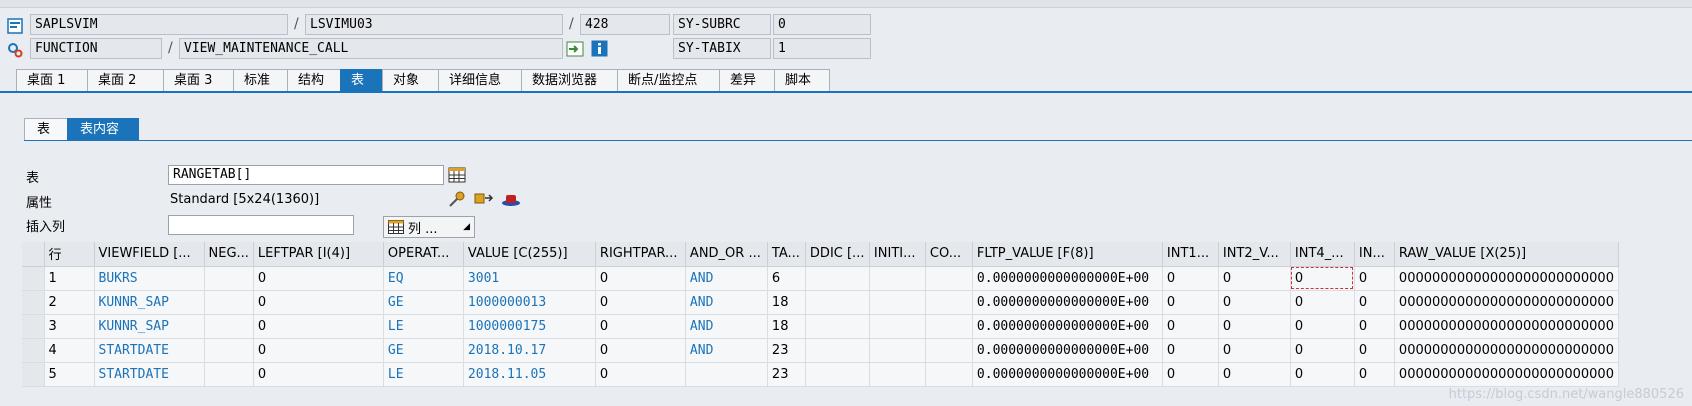 The width and height of the screenshot is (1692, 406). I want to click on tab-details: 详细信息, so click(480, 80).